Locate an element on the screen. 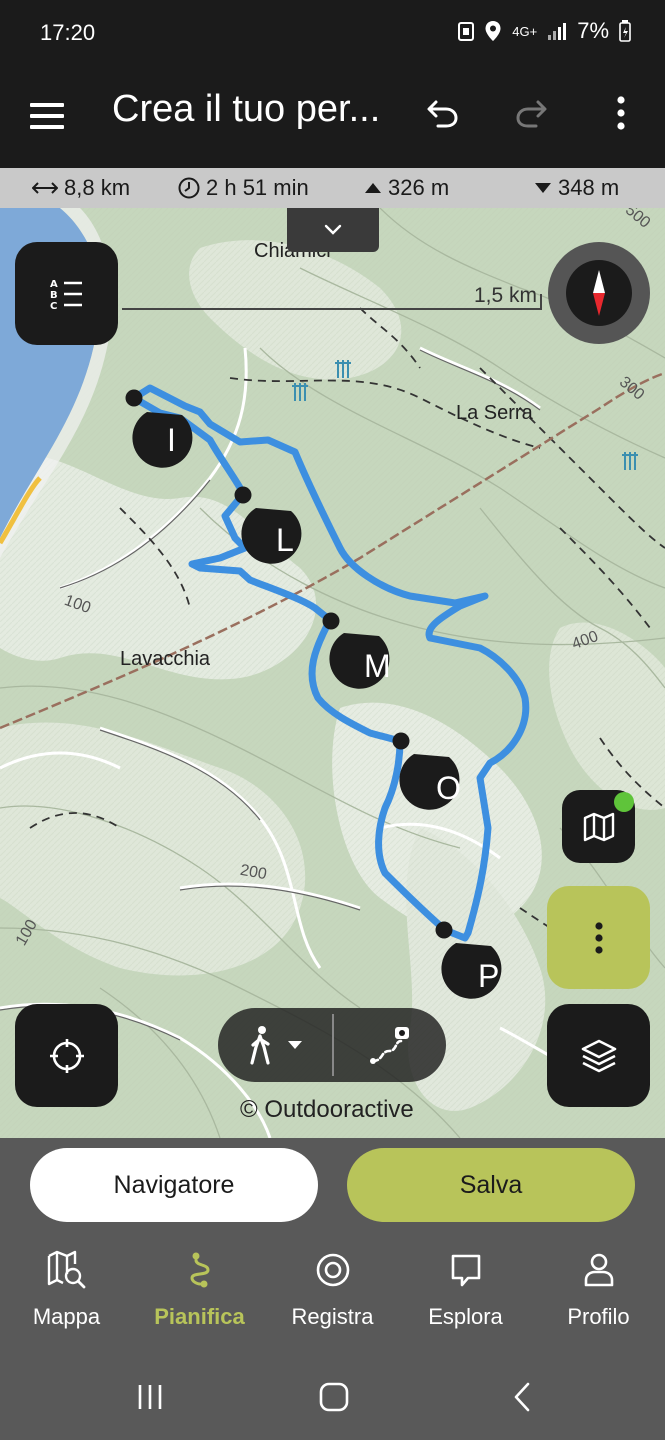  layers-icon is located at coordinates (598, 1055).